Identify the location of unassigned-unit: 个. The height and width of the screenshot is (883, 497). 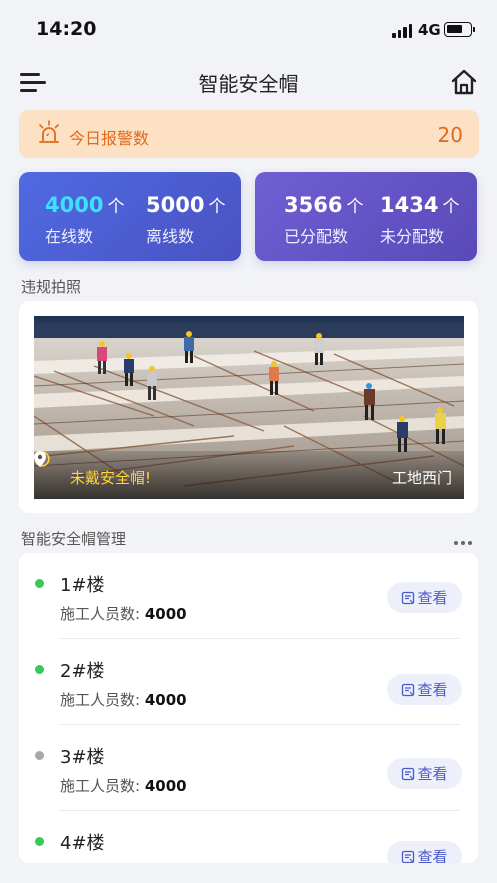
(451, 207).